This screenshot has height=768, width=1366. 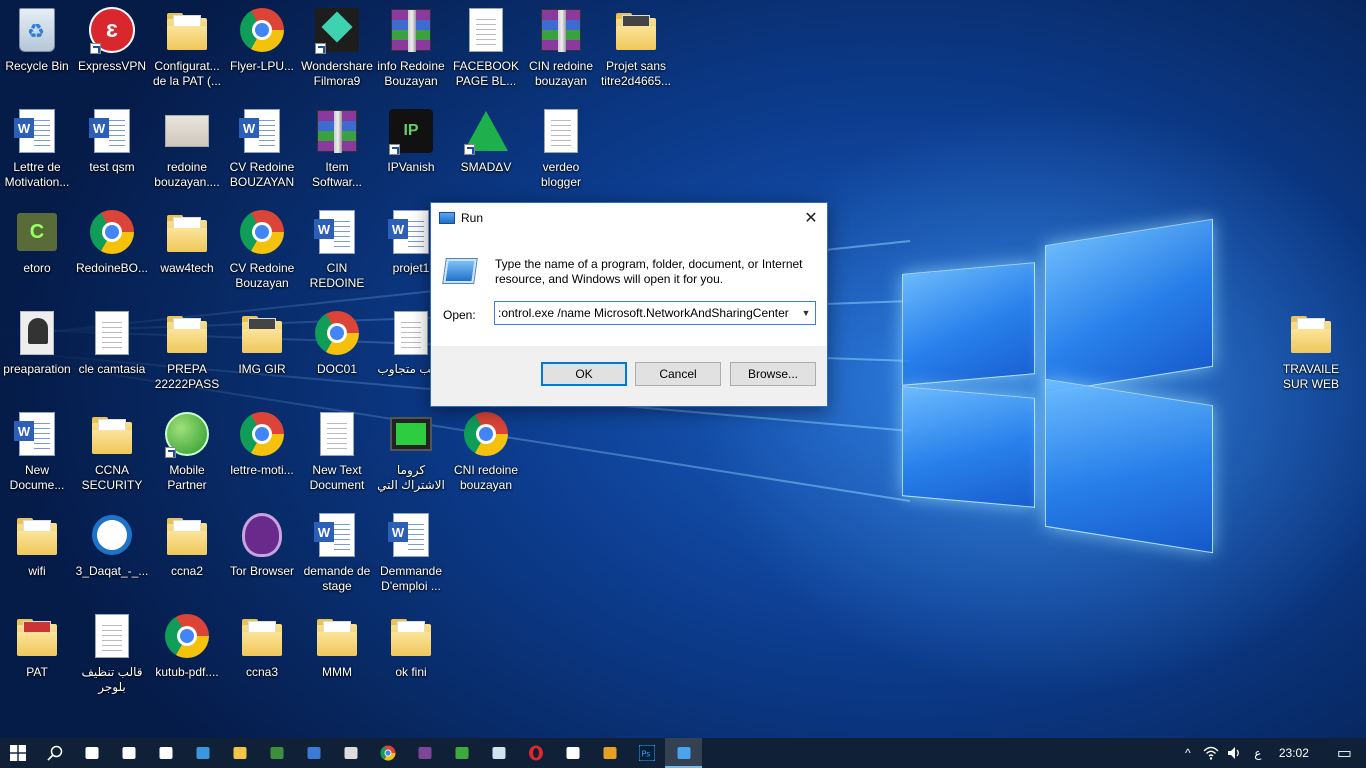 What do you see at coordinates (609, 753) in the screenshot?
I see `taskbar-button-photos` at bounding box center [609, 753].